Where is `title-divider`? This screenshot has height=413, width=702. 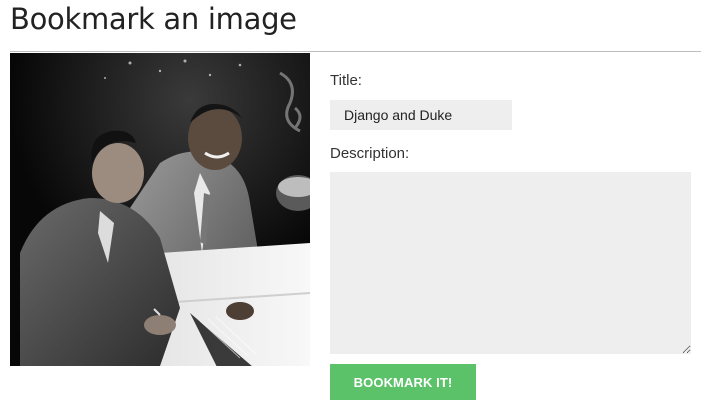
title-divider is located at coordinates (355, 51).